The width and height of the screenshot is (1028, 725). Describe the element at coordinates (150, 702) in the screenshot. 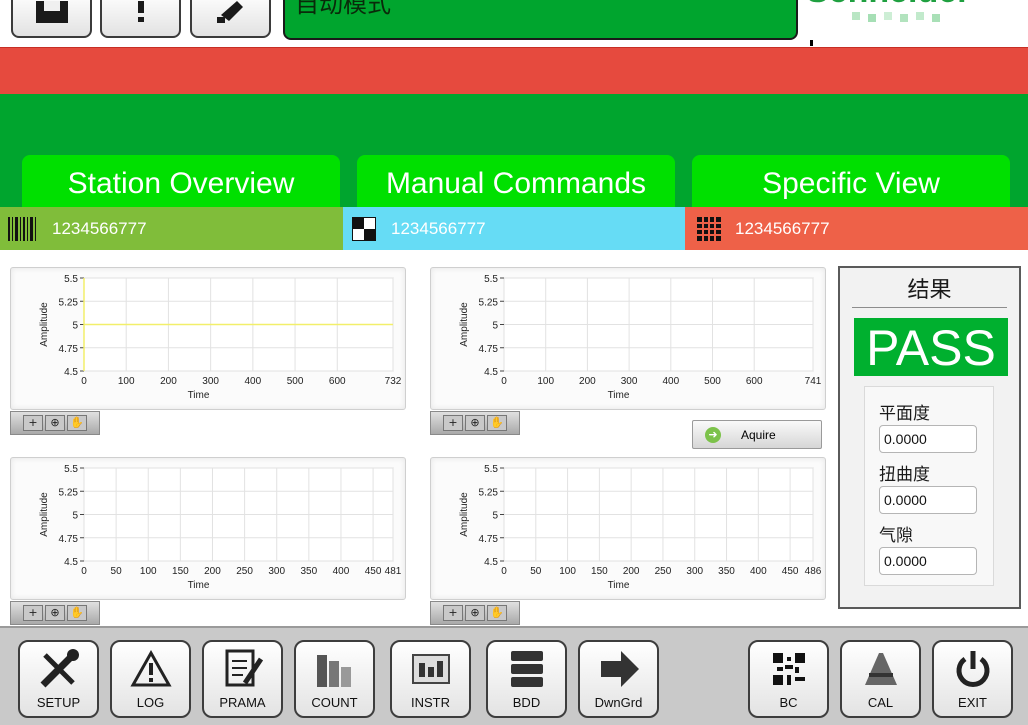

I see `log-label: LOG` at that location.